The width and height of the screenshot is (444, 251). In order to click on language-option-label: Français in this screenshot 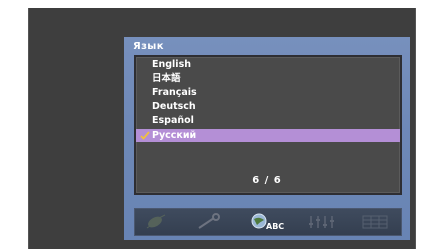, I will do `click(174, 92)`.